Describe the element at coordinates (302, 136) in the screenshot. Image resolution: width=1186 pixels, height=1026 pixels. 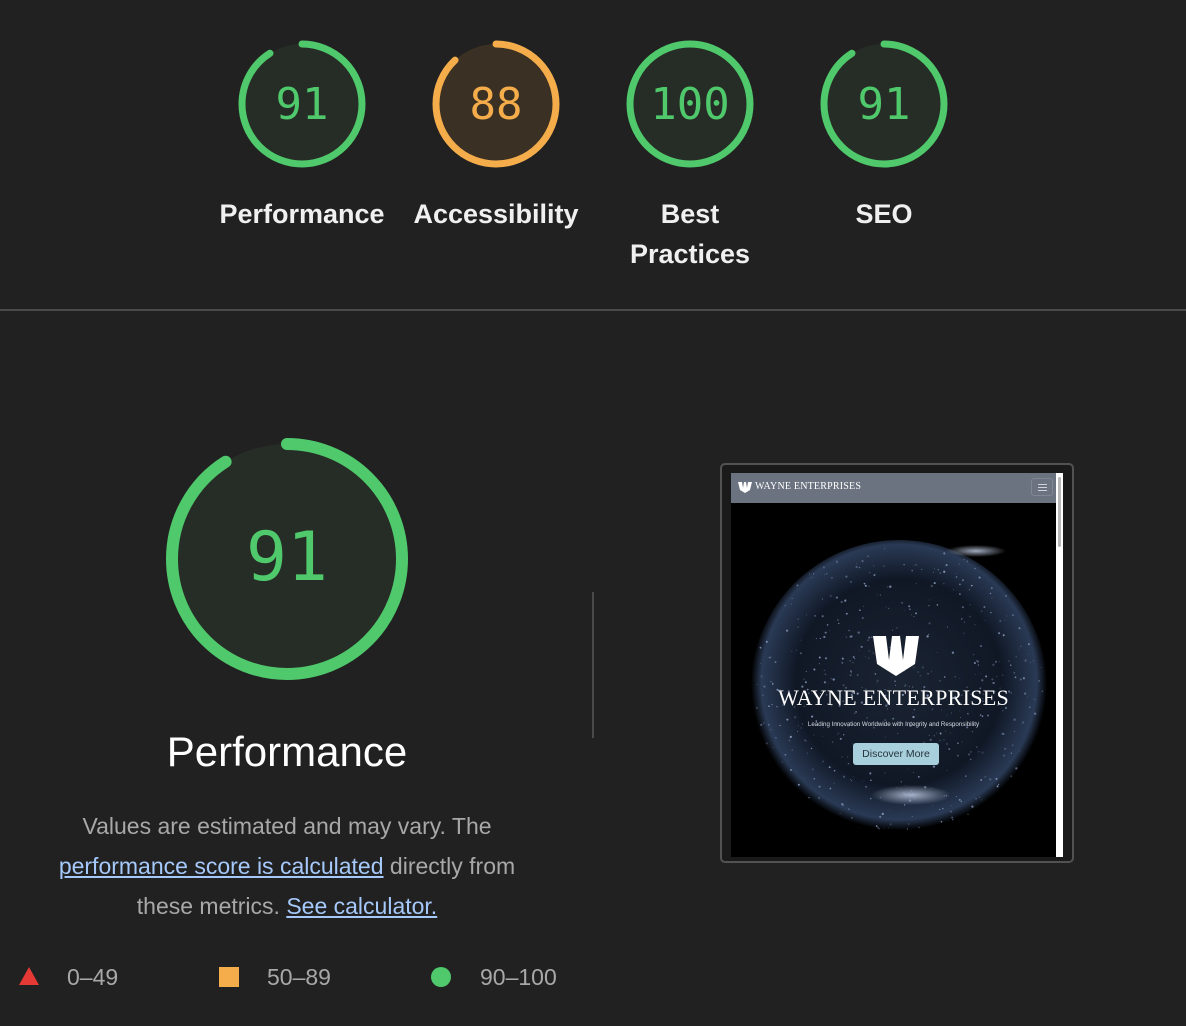
I see `gauge-performance: 91 Performance` at that location.